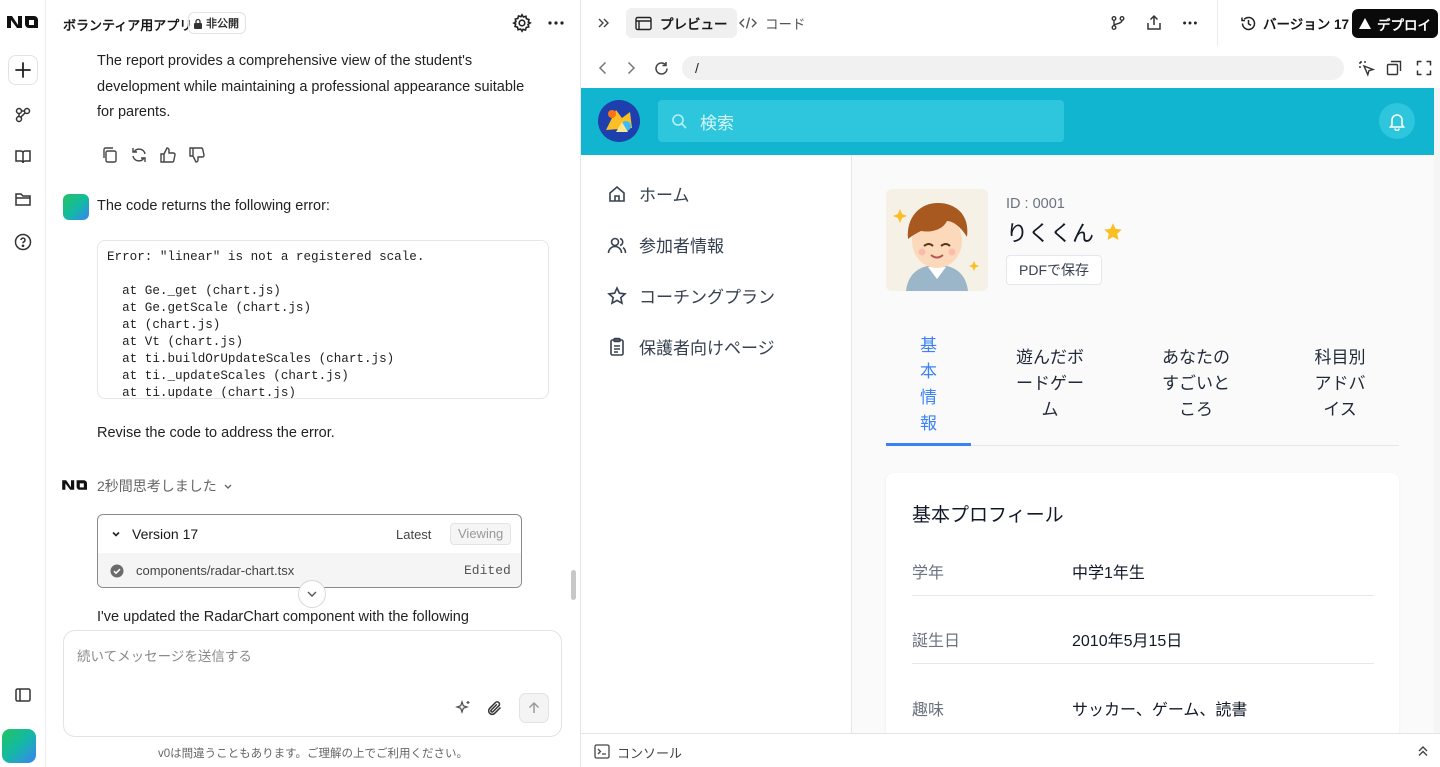 Image resolution: width=1440 pixels, height=767 pixels. Describe the element at coordinates (1340, 357) in the screenshot. I see `tab-label-line: 科目別` at that location.